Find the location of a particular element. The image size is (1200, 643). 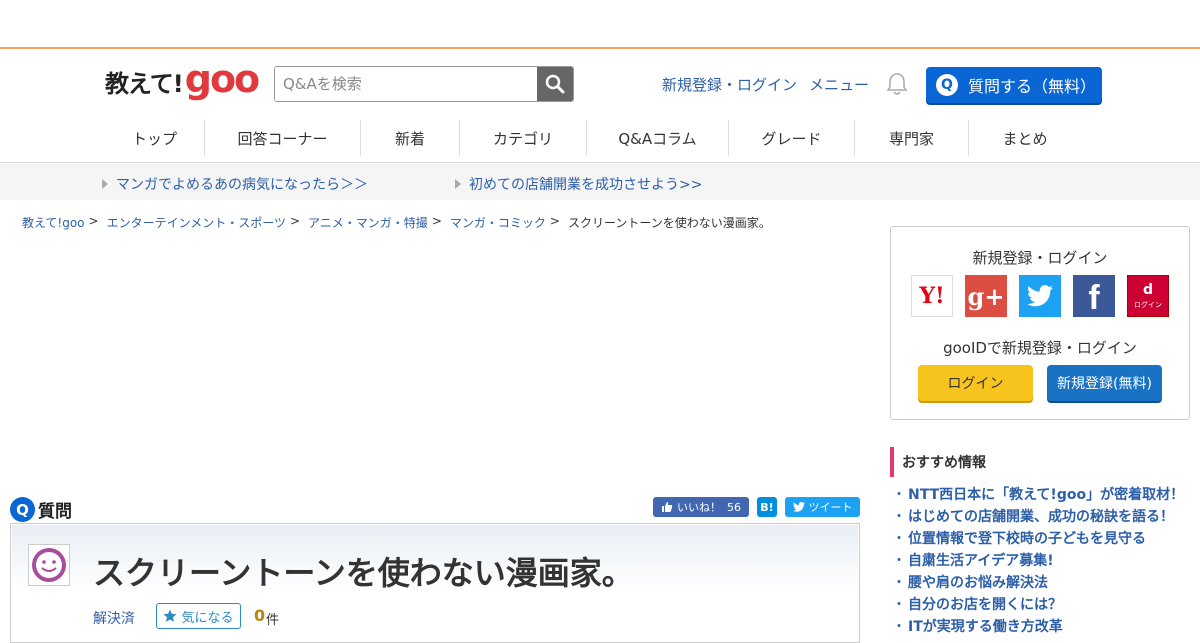

breadcrumb-link: 教えて!goo is located at coordinates (53, 222).